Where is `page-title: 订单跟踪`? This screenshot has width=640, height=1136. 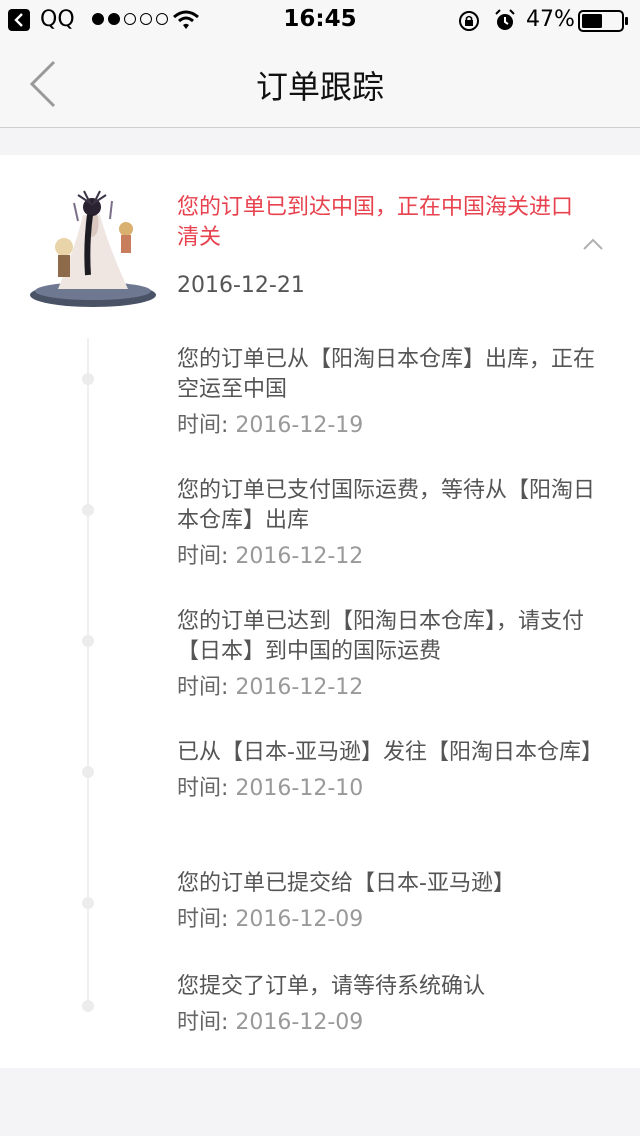
page-title: 订单跟踪 is located at coordinates (319, 87).